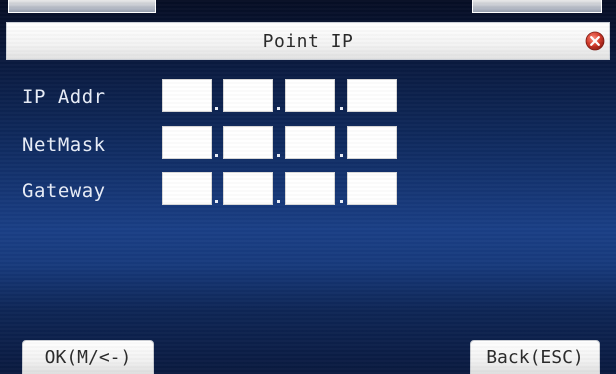 This screenshot has height=374, width=616. What do you see at coordinates (535, 357) in the screenshot?
I see `back-button: Back(ESC)` at bounding box center [535, 357].